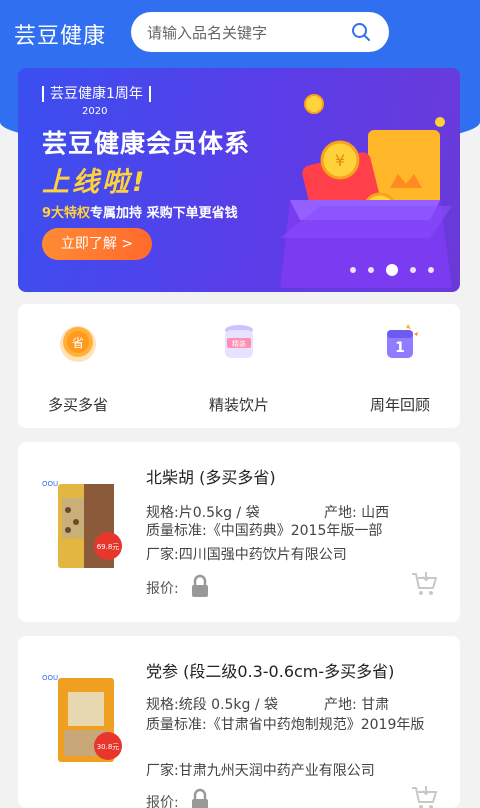 The image size is (480, 808). Describe the element at coordinates (78, 367) in the screenshot. I see `quick-link-bulk-save: 省 多买多省` at that location.